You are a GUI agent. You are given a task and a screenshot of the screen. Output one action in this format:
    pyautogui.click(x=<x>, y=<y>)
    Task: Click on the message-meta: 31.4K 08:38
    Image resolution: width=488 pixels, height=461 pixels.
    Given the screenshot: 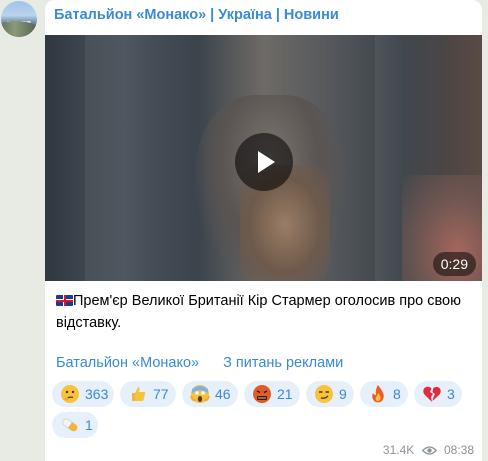 What is the action you would take?
    pyautogui.click(x=428, y=450)
    